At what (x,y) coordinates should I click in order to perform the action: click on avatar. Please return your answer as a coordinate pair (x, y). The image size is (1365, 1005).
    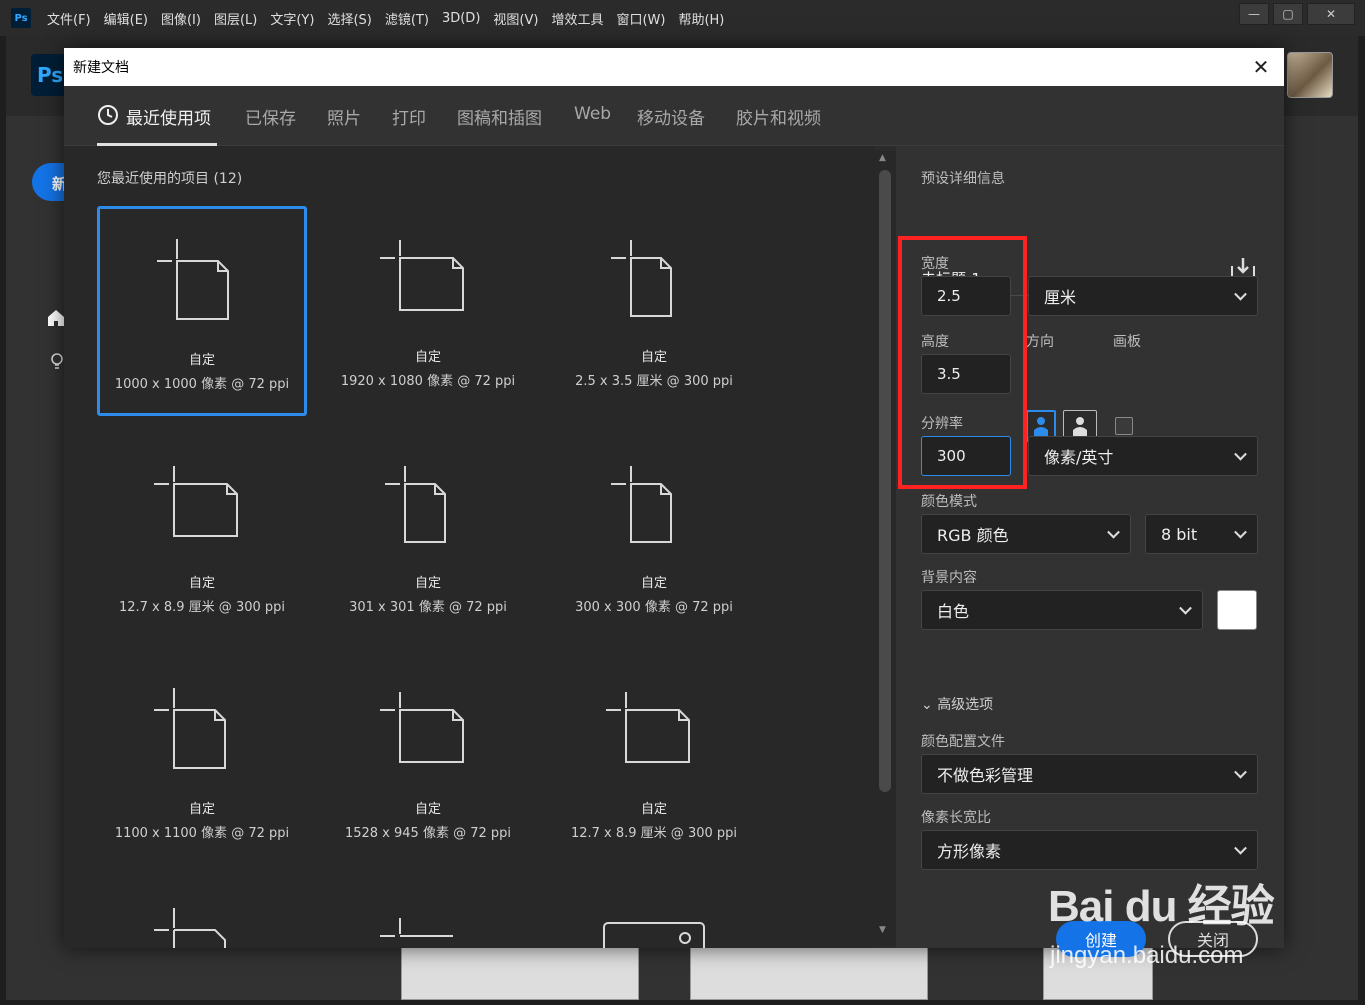
    Looking at the image, I should click on (1310, 75).